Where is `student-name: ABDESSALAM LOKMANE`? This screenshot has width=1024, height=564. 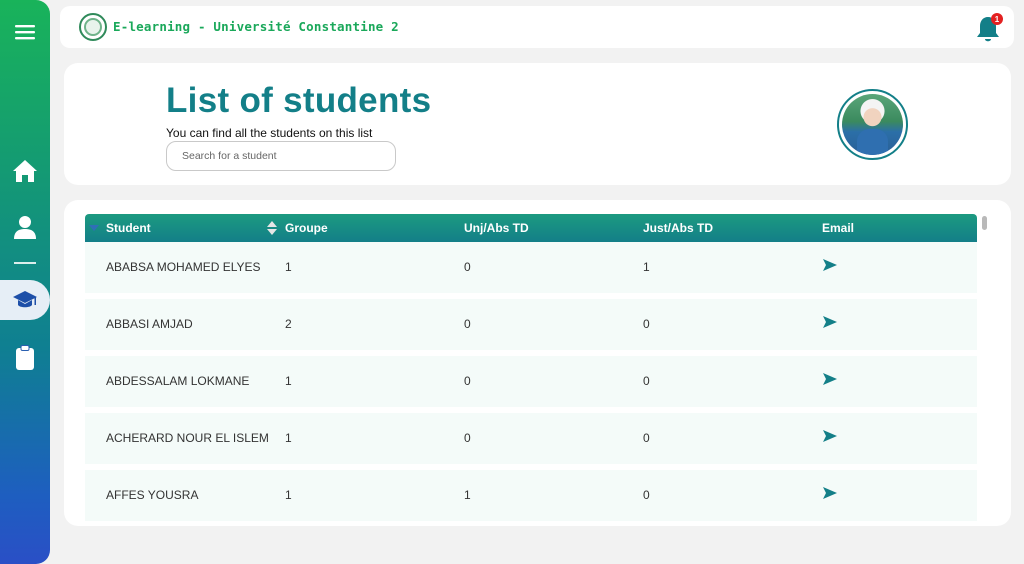
student-name: ABDESSALAM LOKMANE is located at coordinates (178, 381).